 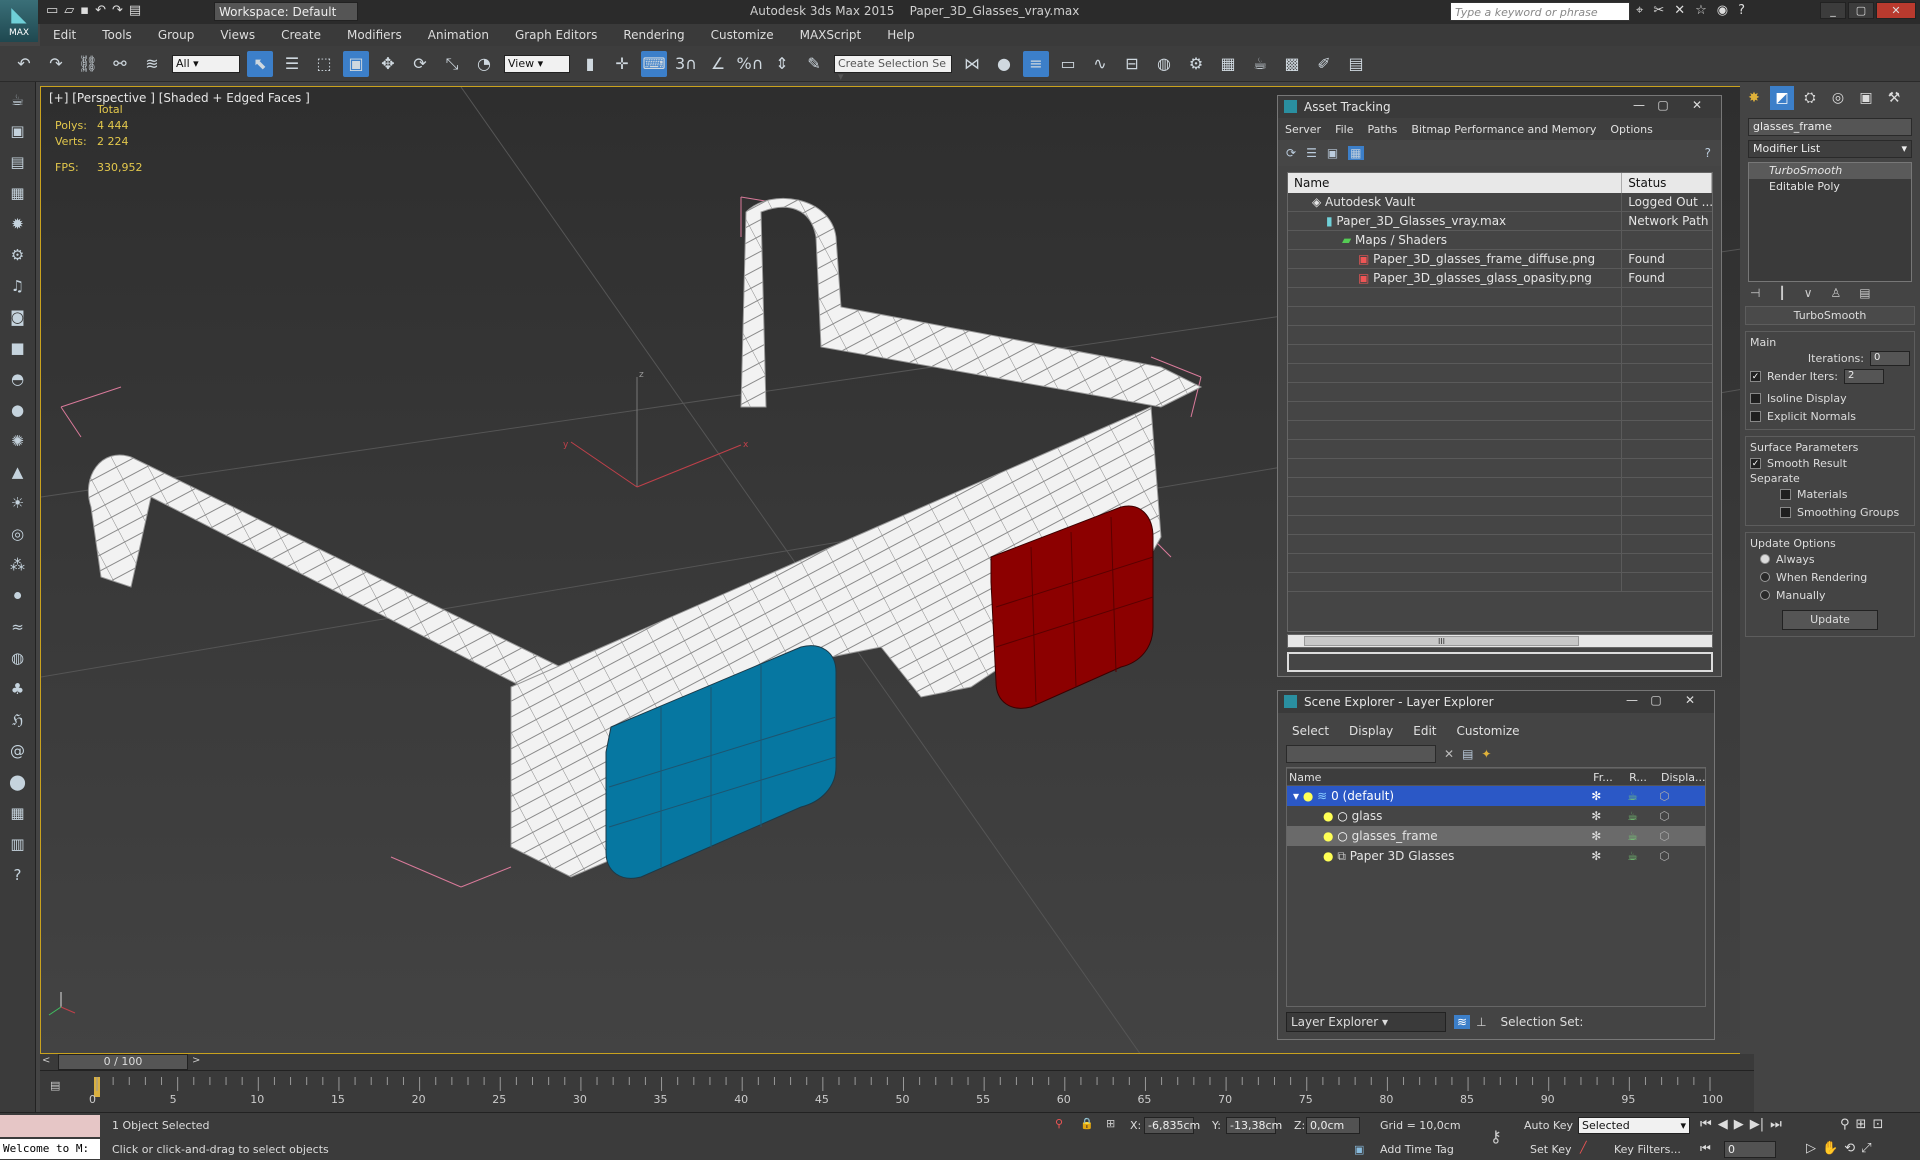 What do you see at coordinates (831, 35) in the screenshot?
I see `menu-maxscript: MAXScript` at bounding box center [831, 35].